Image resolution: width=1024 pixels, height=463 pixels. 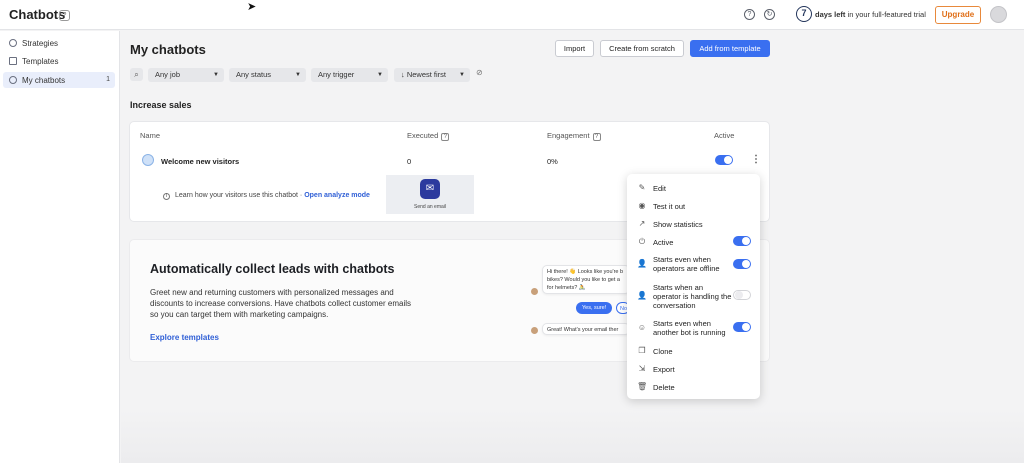 I want to click on sidebar-item-strategies: Strategies, so click(x=59, y=43).